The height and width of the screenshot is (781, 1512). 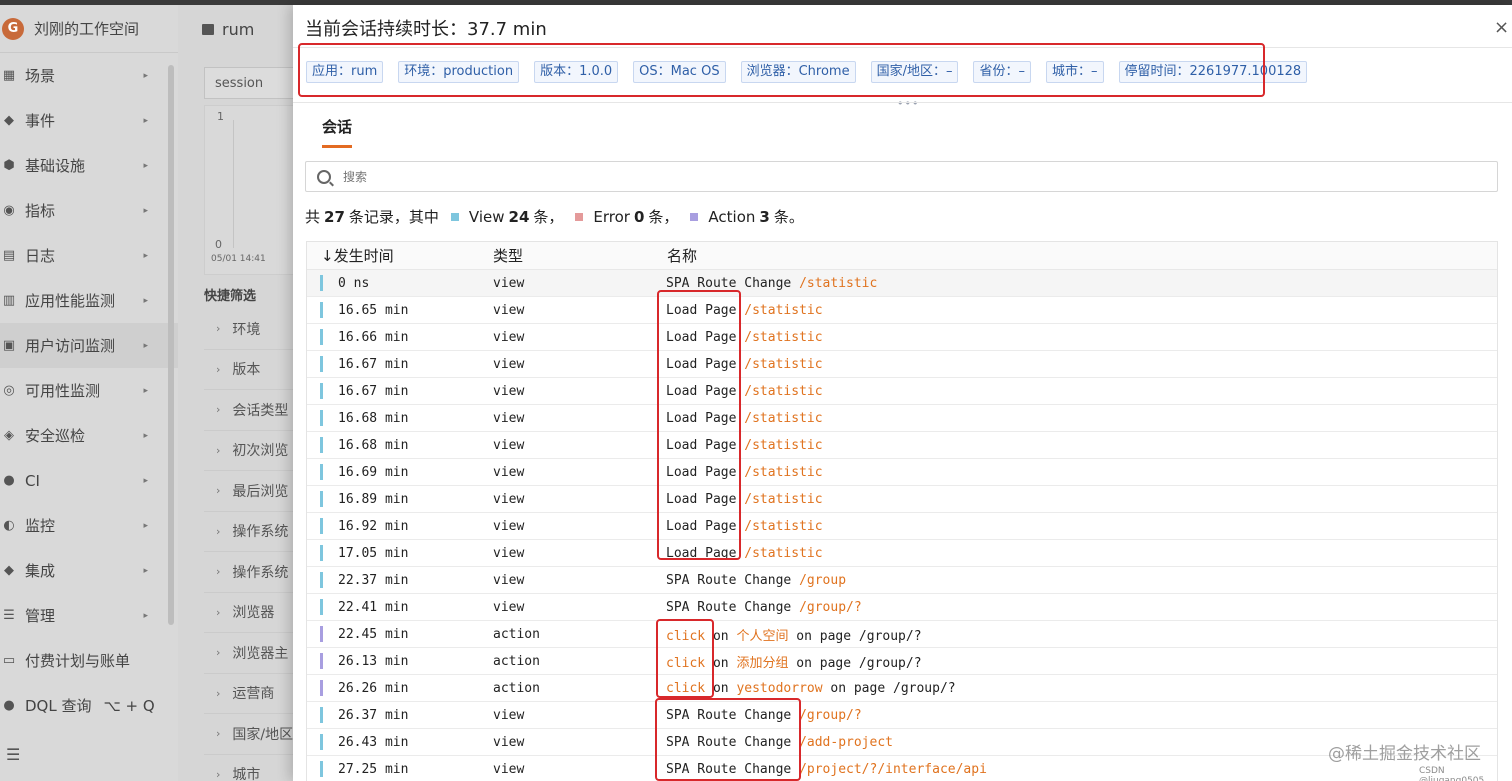 I want to click on sidebar-item: ● CI ▸, so click(x=89, y=480).